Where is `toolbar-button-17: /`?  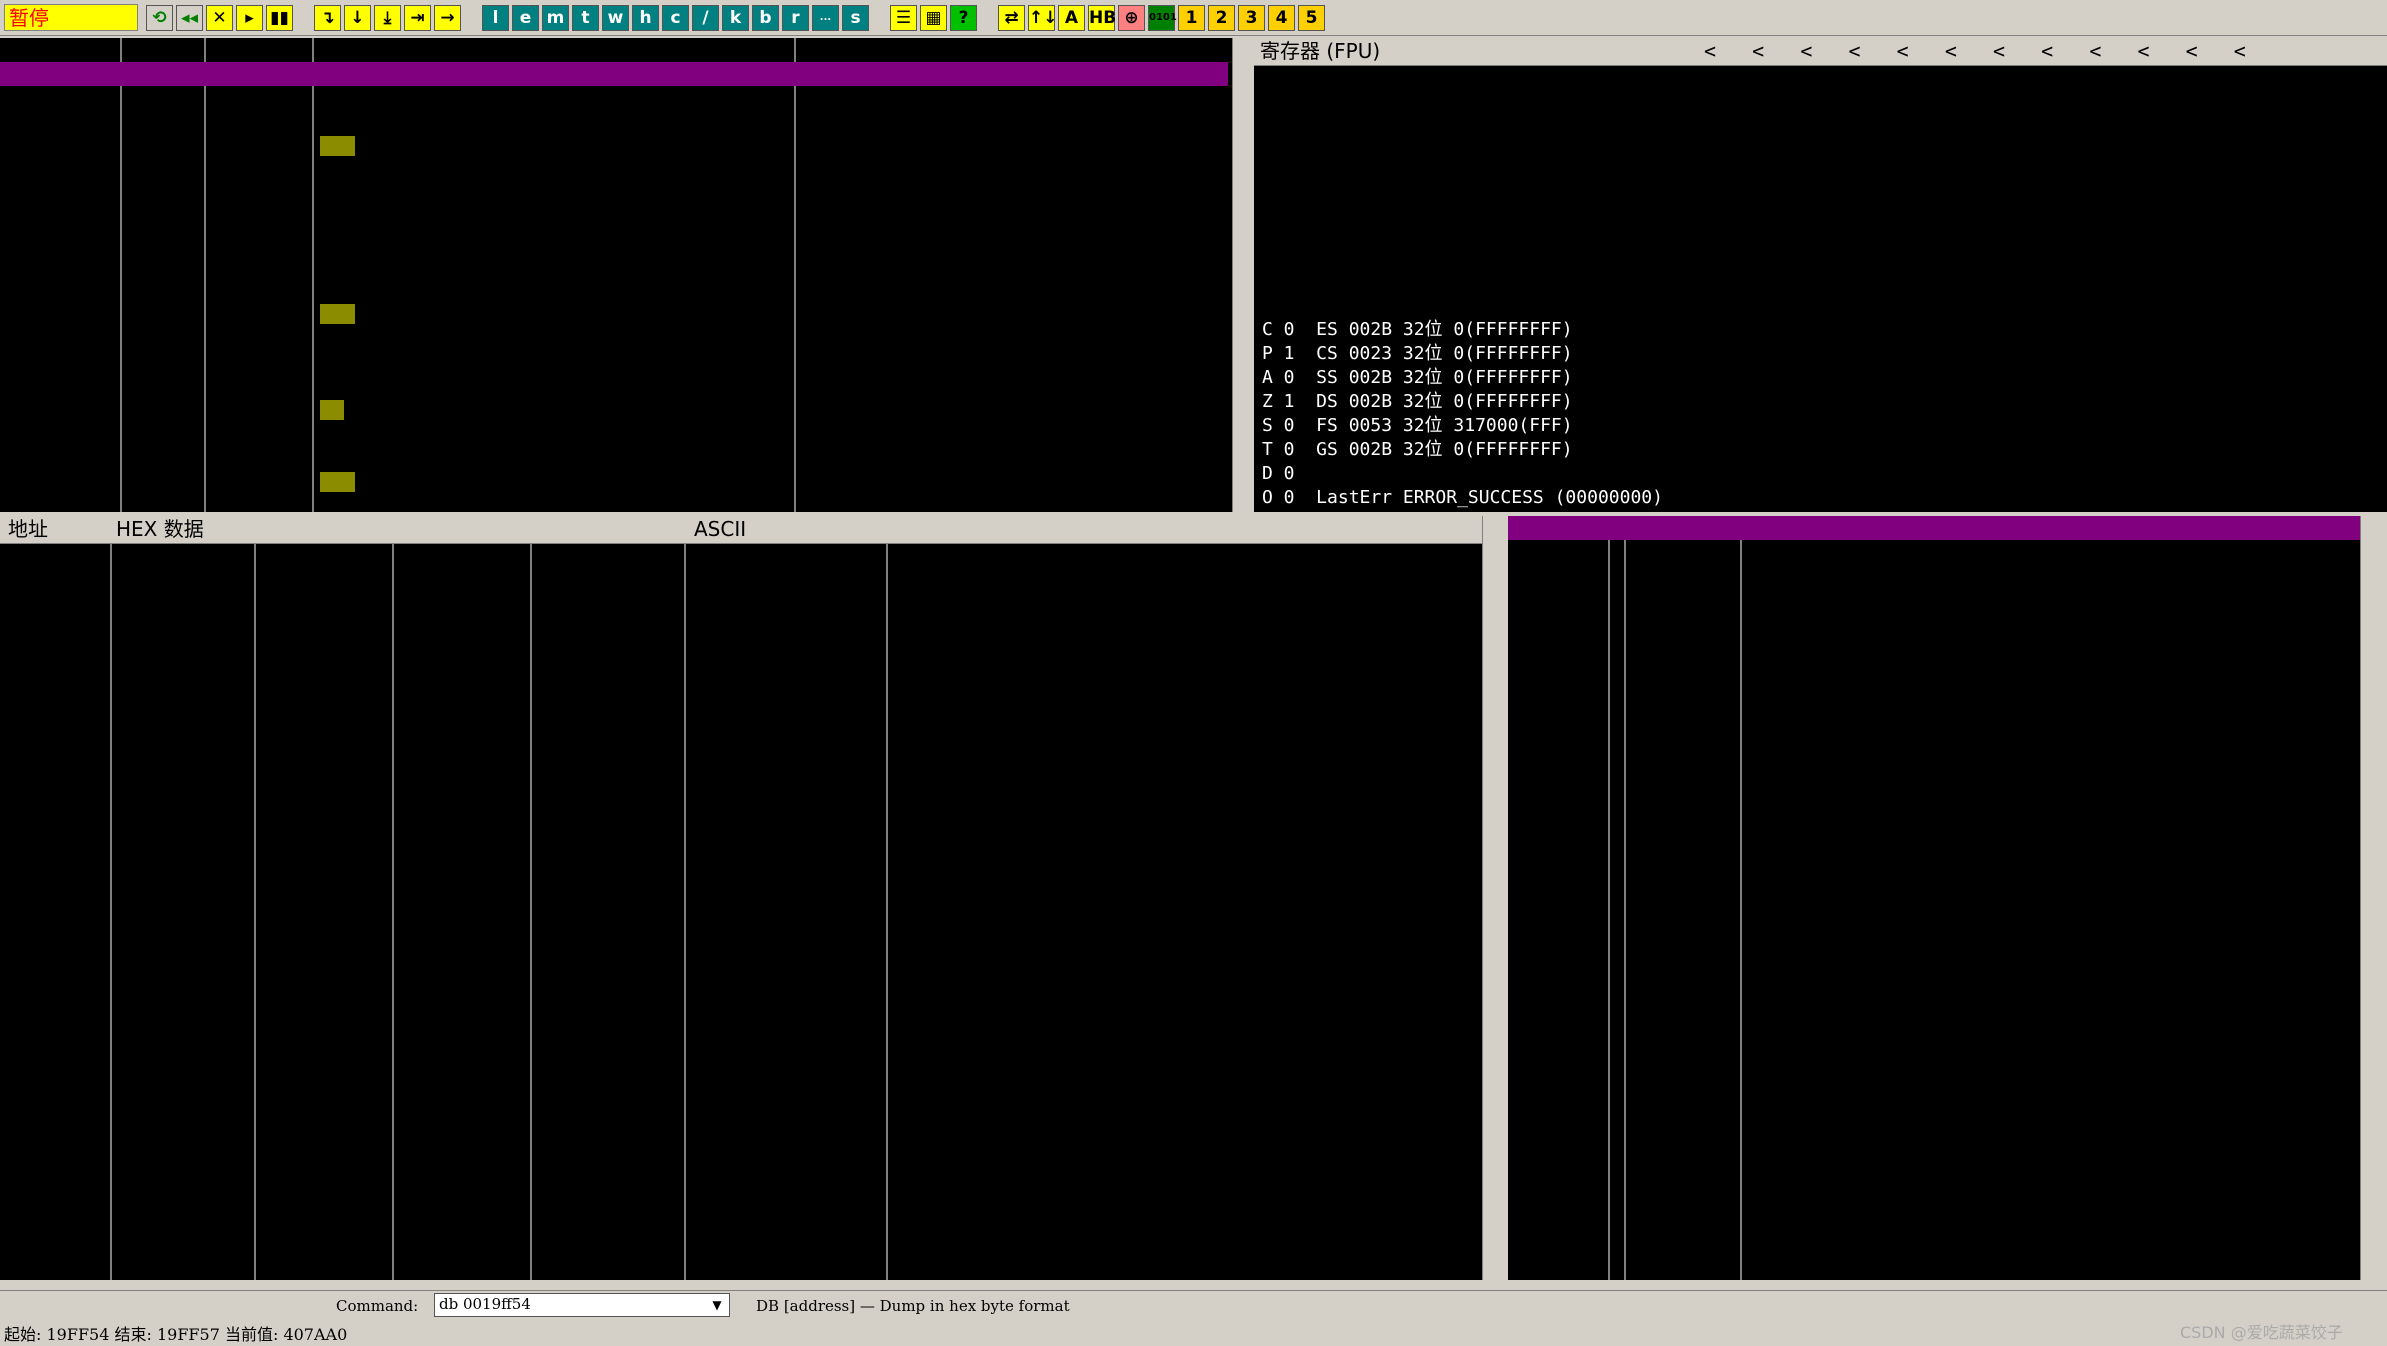
toolbar-button-17: / is located at coordinates (705, 18).